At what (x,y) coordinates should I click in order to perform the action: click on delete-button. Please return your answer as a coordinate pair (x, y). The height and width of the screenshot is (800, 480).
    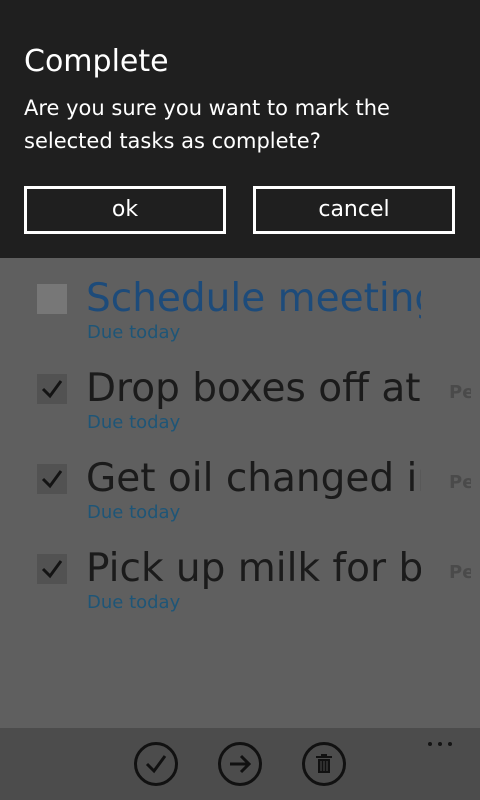
    Looking at the image, I should click on (324, 764).